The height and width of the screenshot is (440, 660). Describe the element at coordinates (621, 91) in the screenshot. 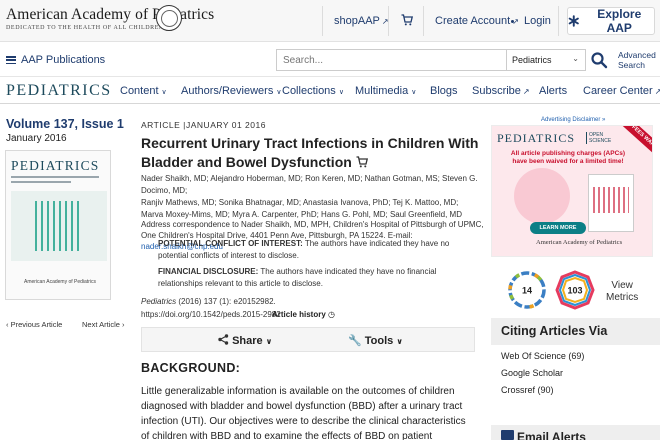

I see `nav-career-center: Career Center ↗` at that location.